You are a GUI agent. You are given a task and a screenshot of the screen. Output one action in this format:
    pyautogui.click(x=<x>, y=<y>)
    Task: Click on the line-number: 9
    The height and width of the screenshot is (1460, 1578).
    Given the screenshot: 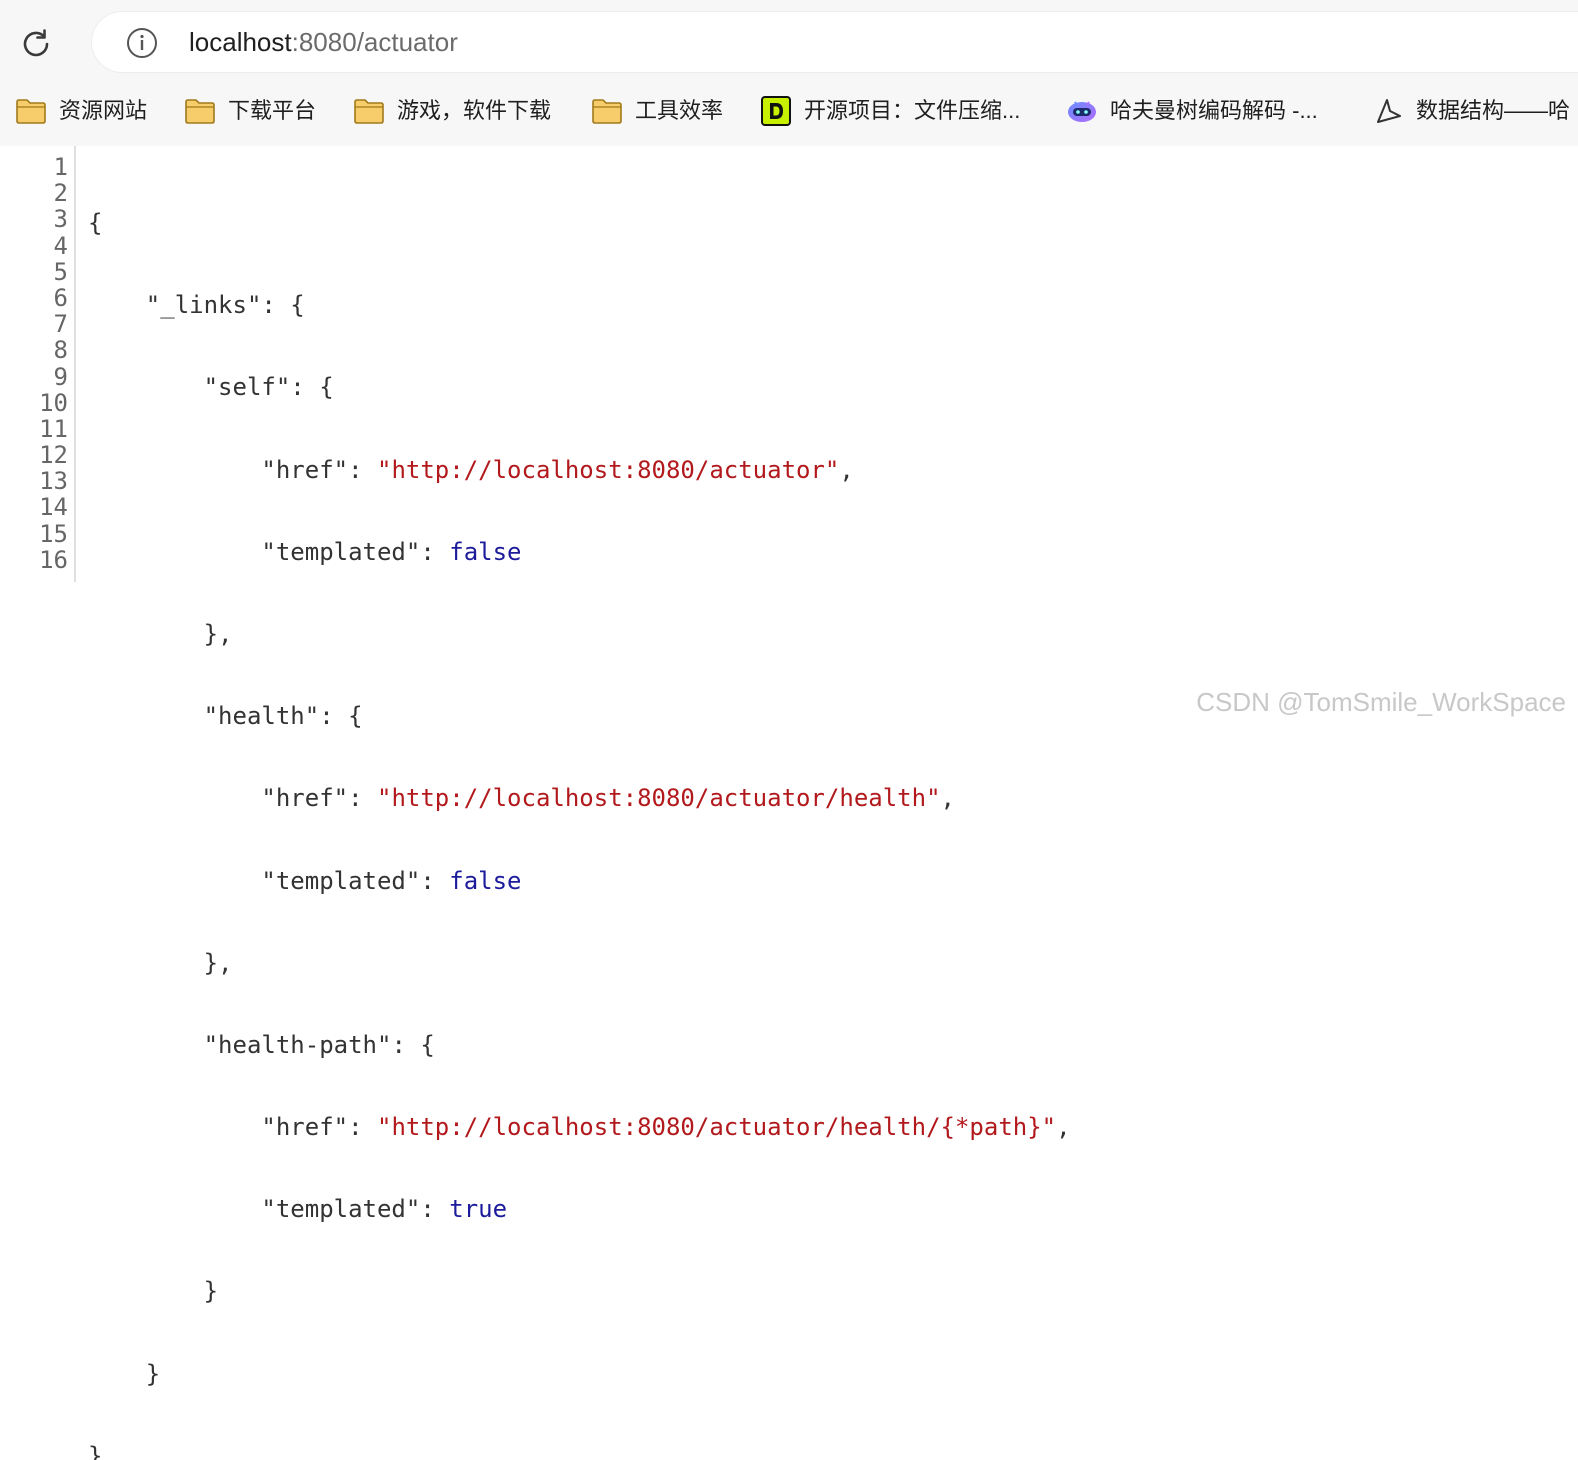 What is the action you would take?
    pyautogui.click(x=60, y=376)
    